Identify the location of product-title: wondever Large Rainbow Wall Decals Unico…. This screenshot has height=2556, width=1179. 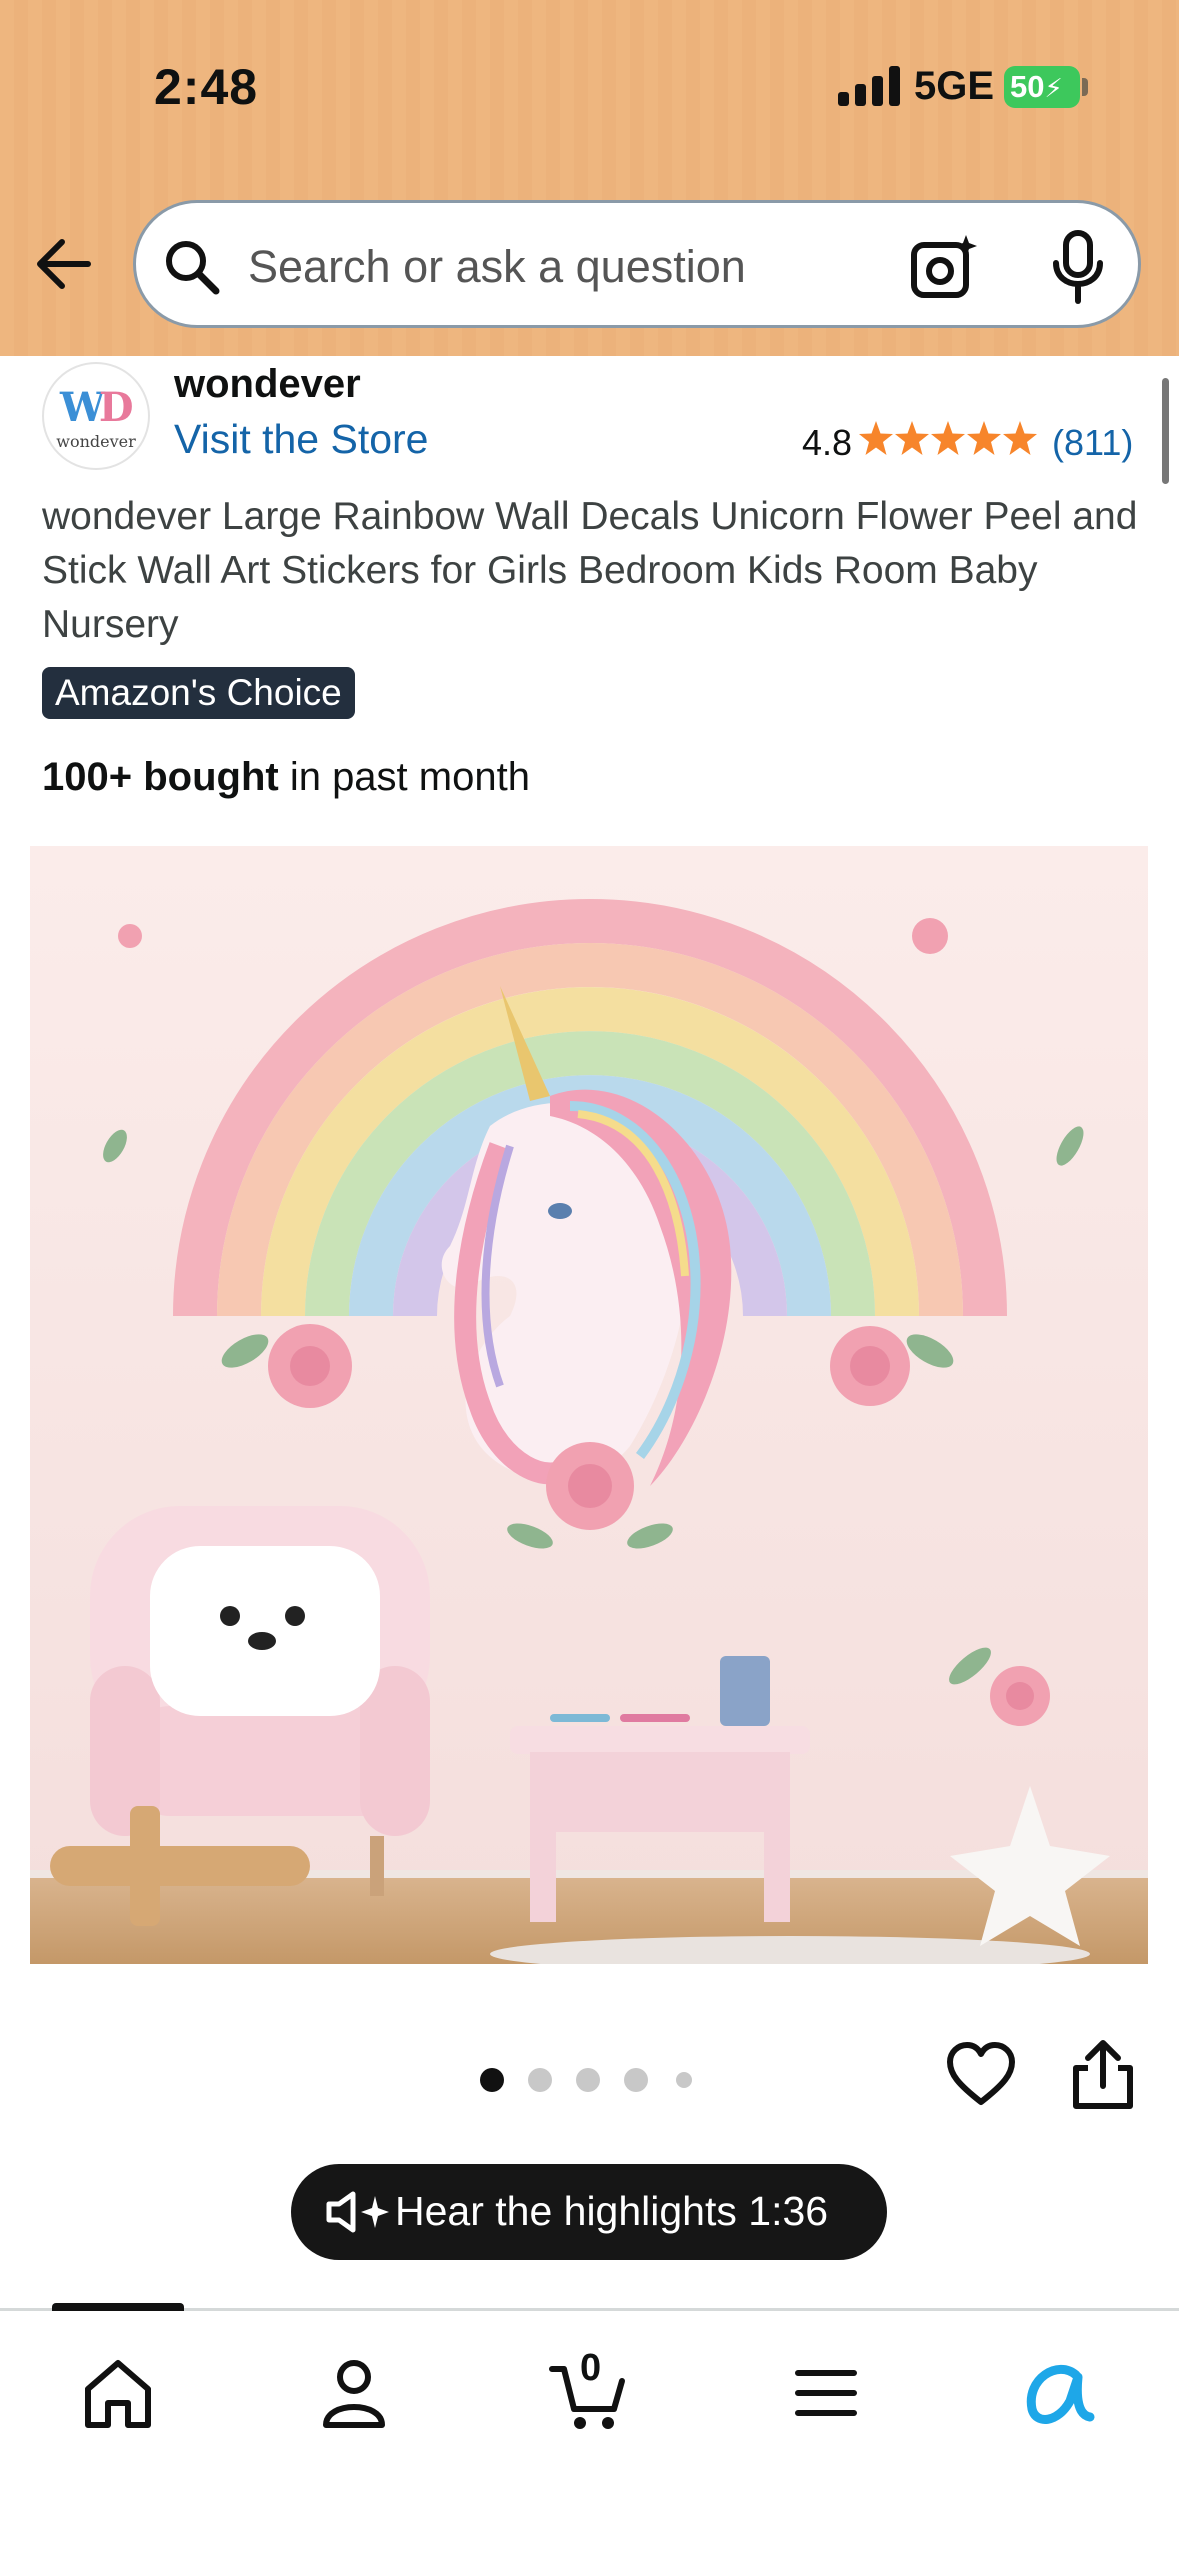
(590, 570).